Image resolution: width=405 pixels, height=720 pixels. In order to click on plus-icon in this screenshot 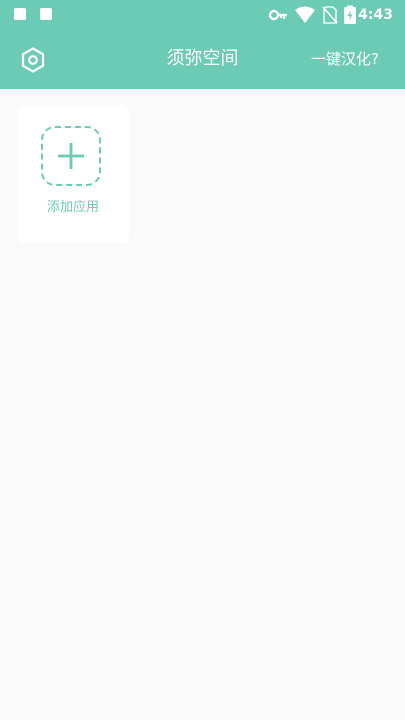, I will do `click(71, 156)`.